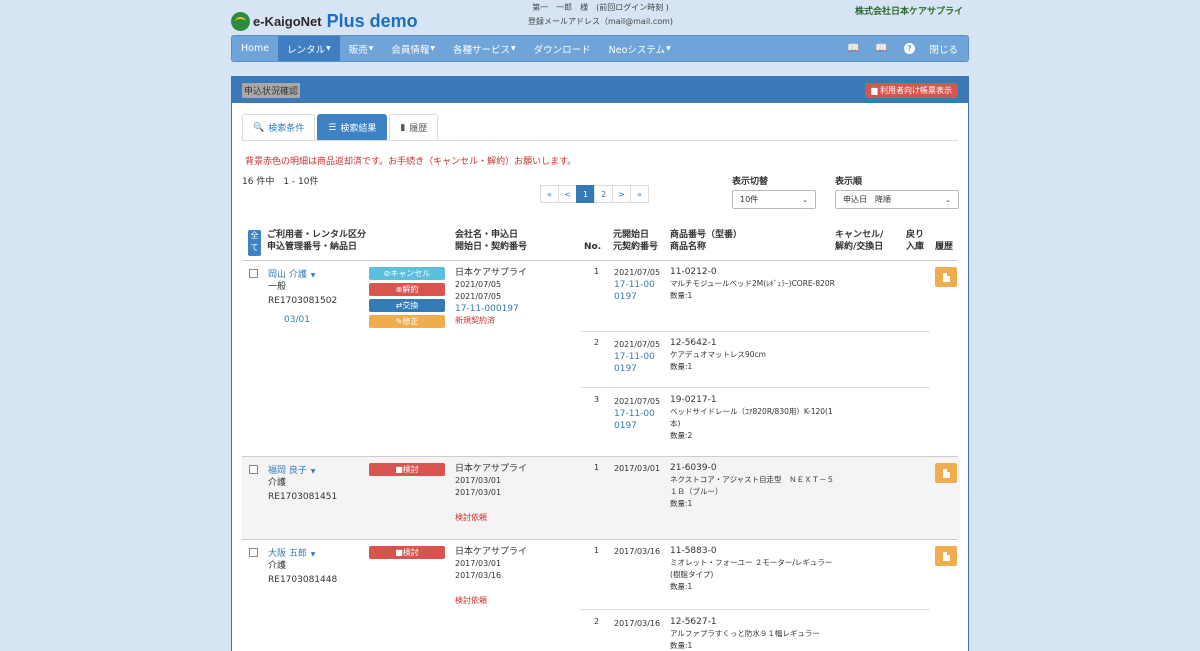  Describe the element at coordinates (407, 289) in the screenshot. I see `terminate-button: ⊗ 解約` at that location.